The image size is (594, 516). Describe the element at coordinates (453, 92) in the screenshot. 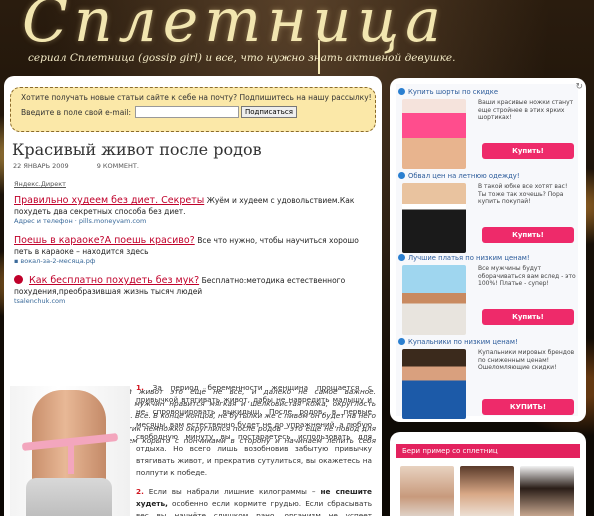

I see `shop-item-title-text: Купить шорты по скидке` at that location.